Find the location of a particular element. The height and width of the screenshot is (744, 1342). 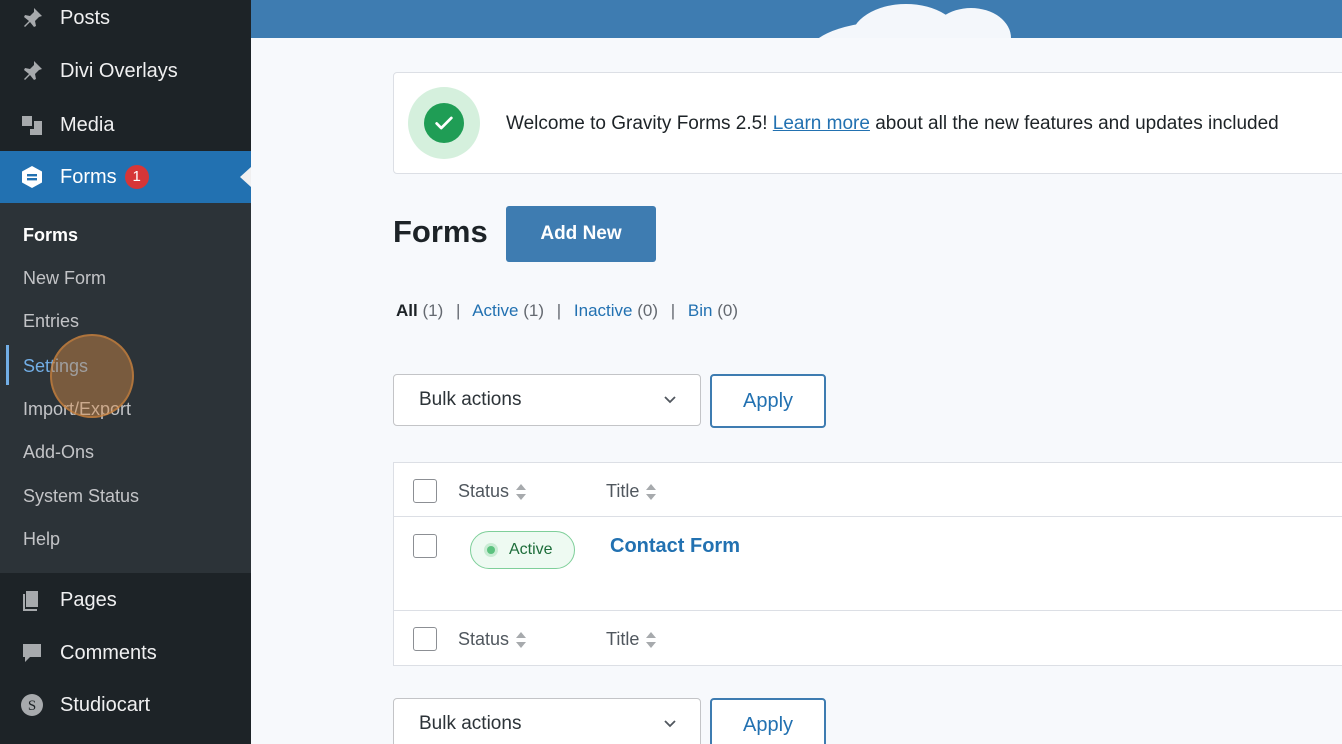

learn-more-link: Learn more is located at coordinates (821, 123).